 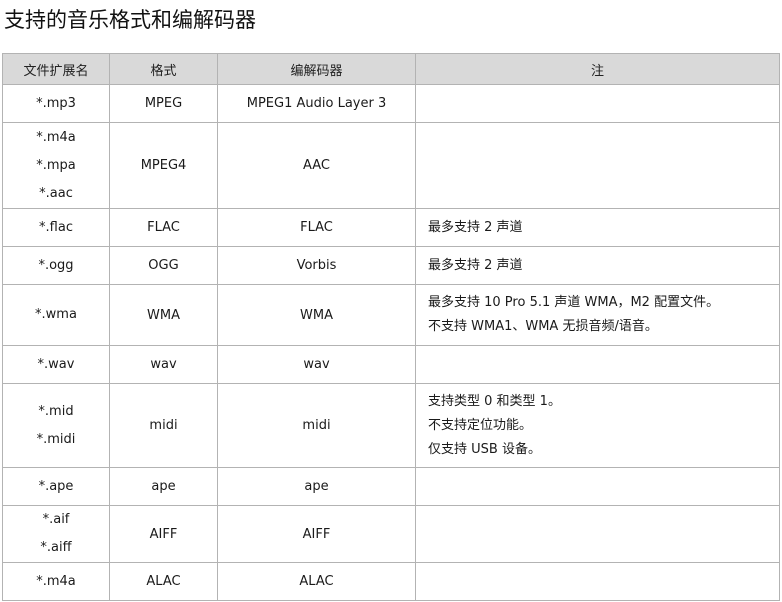 I want to click on extension-cell: *.mp3, so click(x=56, y=103).